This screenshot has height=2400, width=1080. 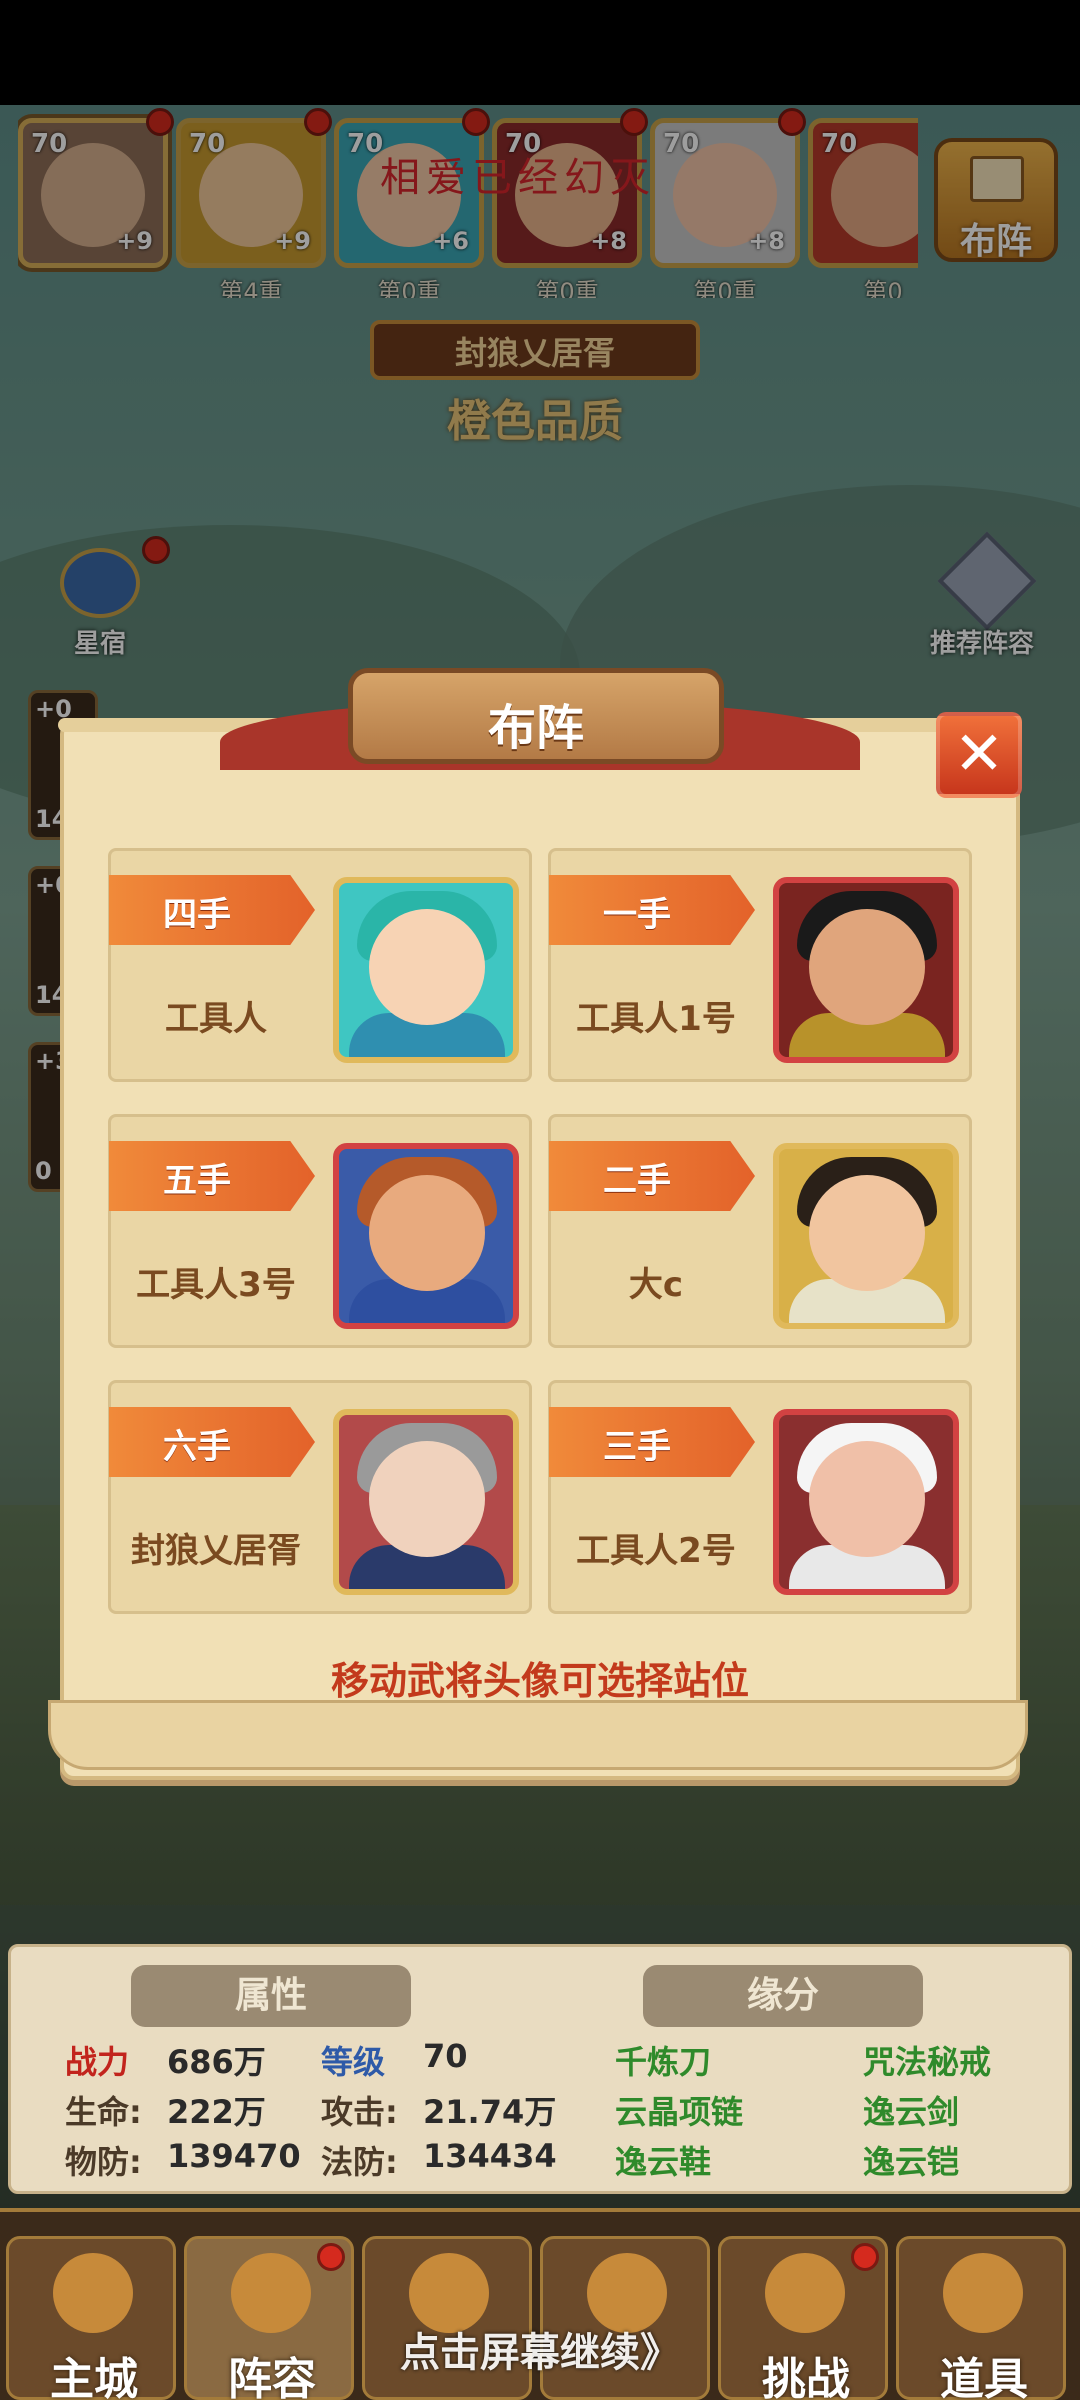 I want to click on formation-slot: 四手 工具人, so click(x=320, y=965).